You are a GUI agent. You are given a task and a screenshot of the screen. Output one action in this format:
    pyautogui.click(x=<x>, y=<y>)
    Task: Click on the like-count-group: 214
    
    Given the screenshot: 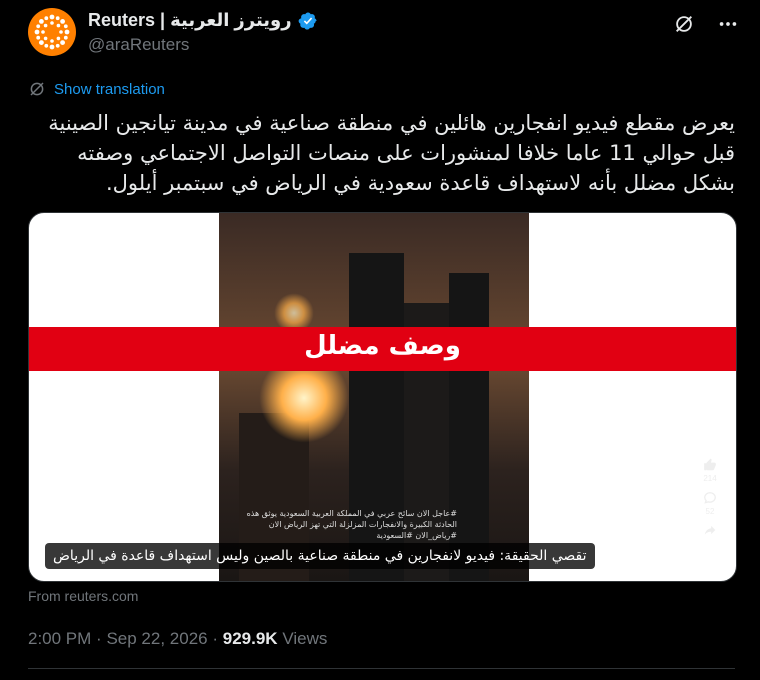 What is the action you would take?
    pyautogui.click(x=710, y=470)
    